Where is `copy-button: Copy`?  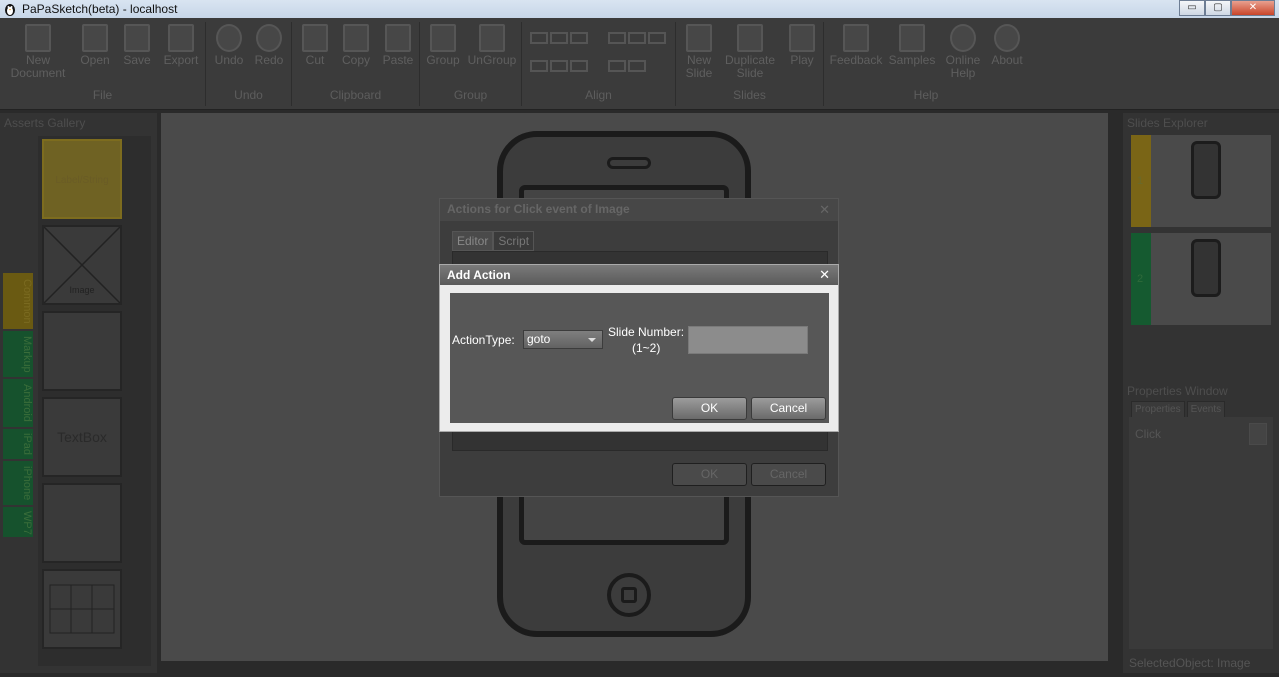
copy-button: Copy is located at coordinates (356, 44).